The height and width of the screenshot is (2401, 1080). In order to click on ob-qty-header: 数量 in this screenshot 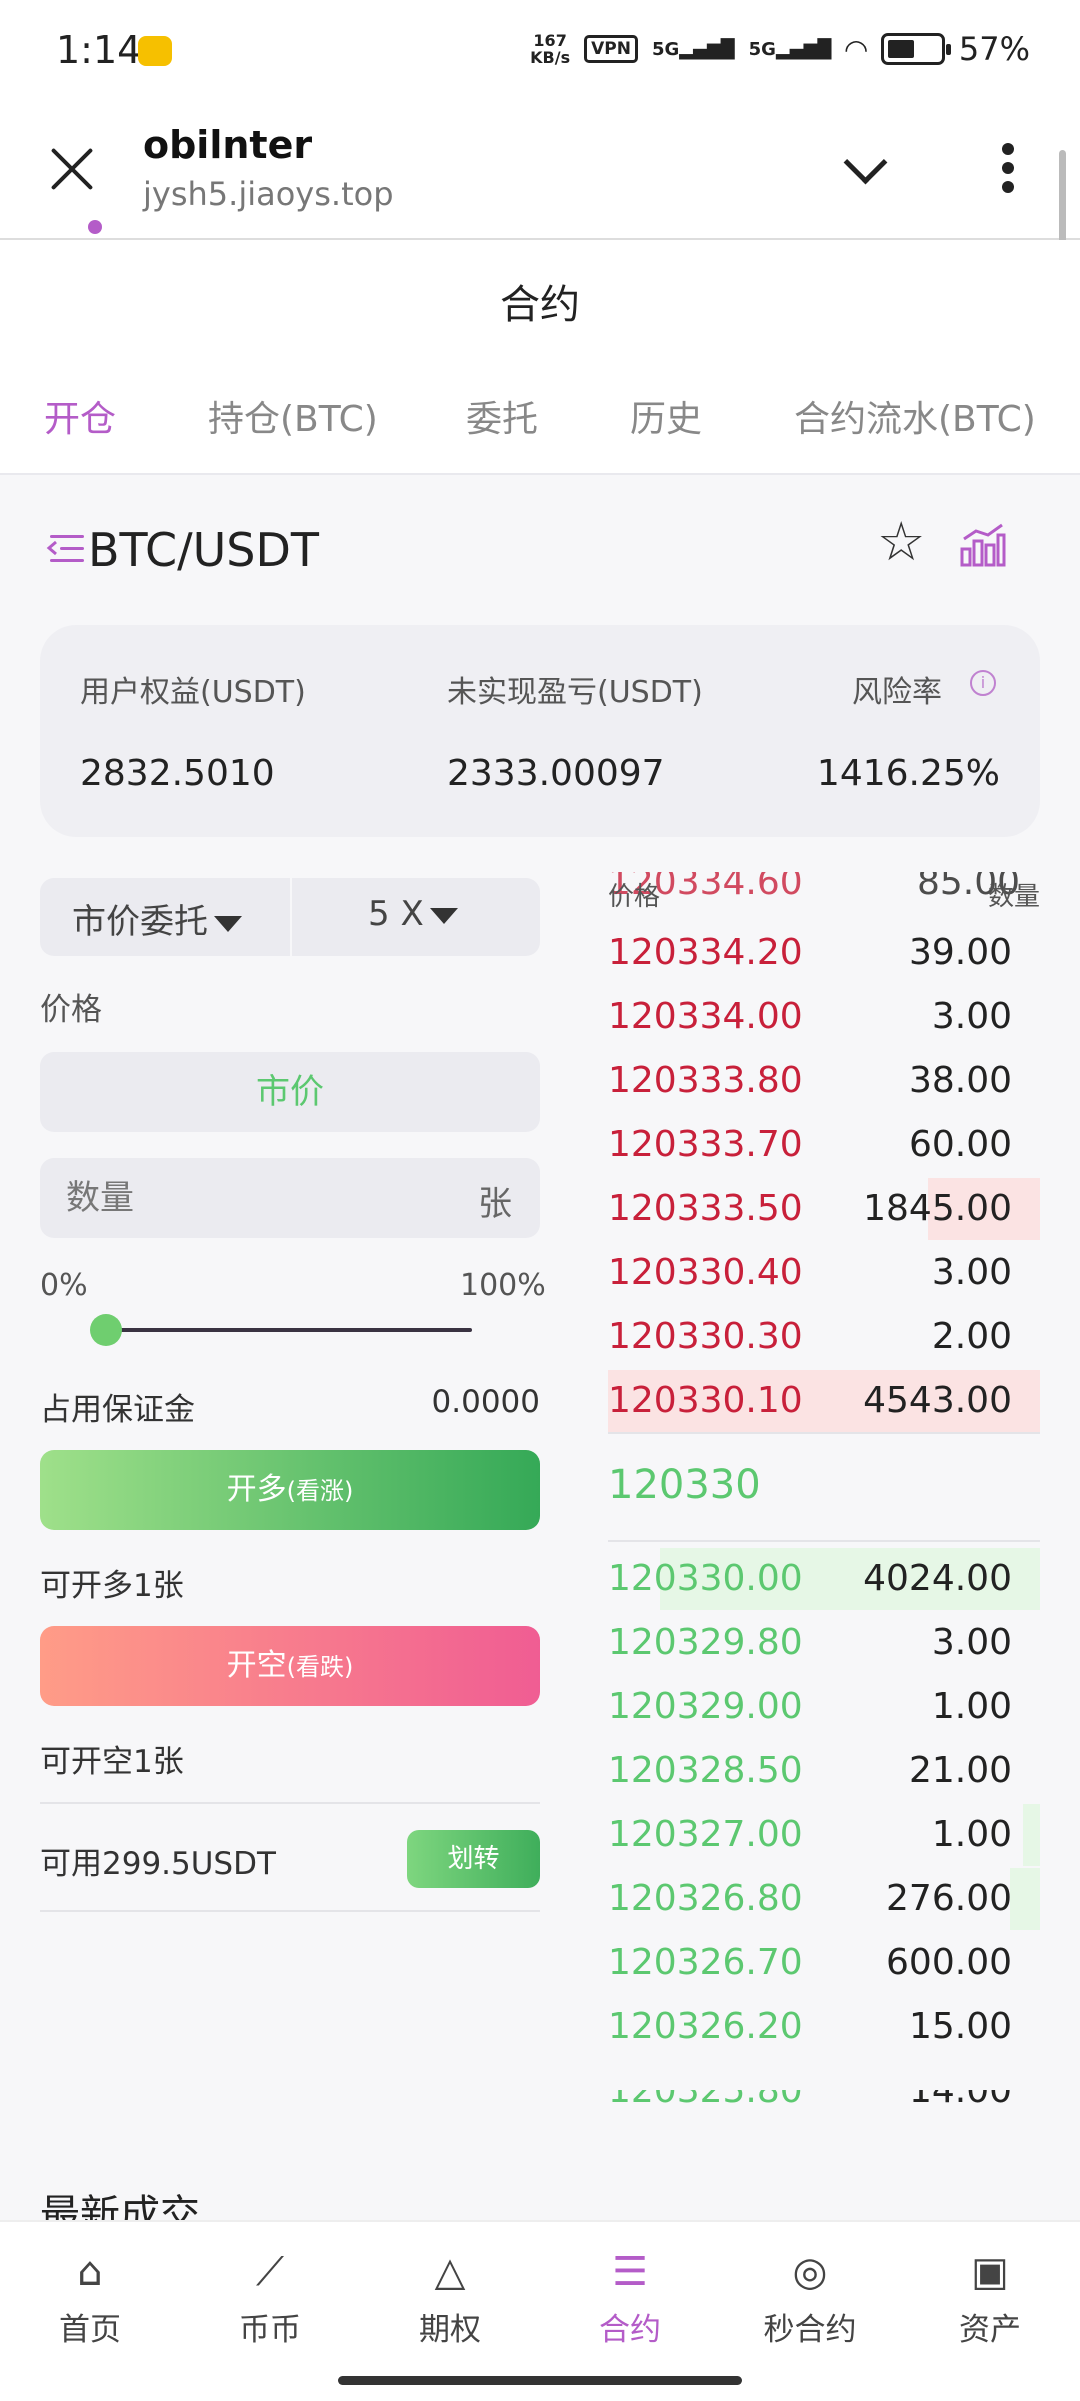, I will do `click(1013, 897)`.